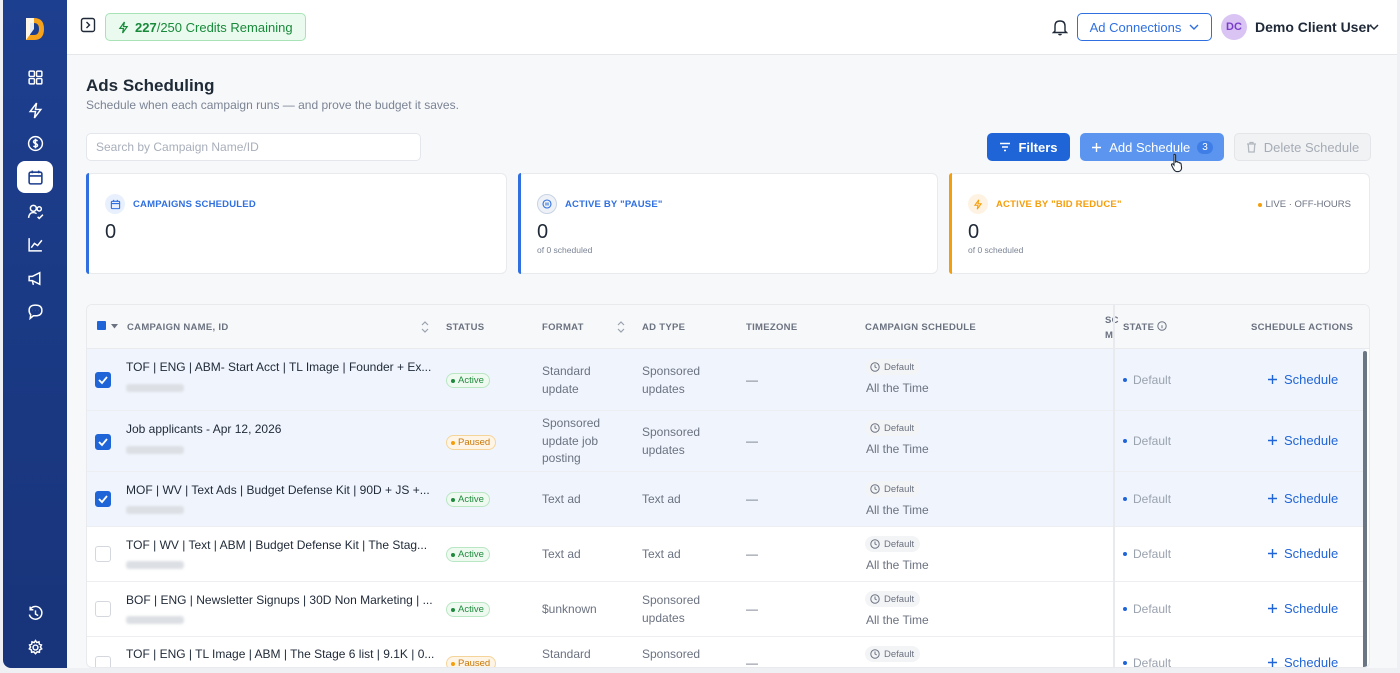 This screenshot has height=673, width=1400. I want to click on th-format: FORMAT, so click(563, 327).